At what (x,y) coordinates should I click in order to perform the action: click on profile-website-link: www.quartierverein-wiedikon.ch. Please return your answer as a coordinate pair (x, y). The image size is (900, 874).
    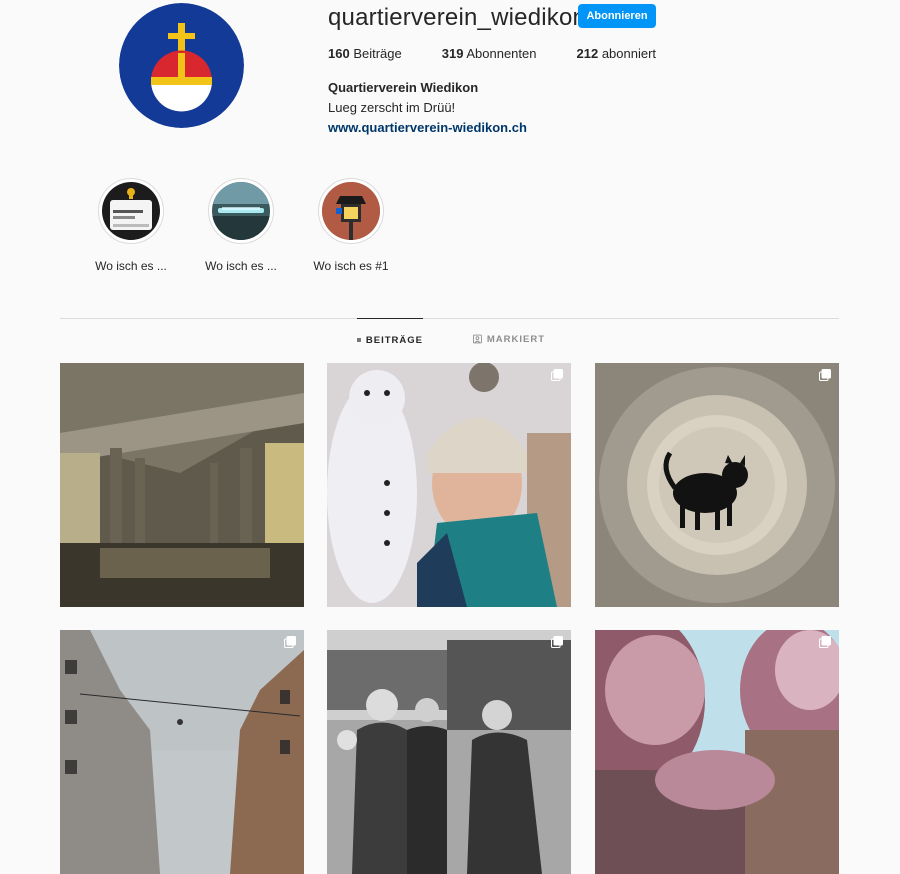
    Looking at the image, I should click on (427, 127).